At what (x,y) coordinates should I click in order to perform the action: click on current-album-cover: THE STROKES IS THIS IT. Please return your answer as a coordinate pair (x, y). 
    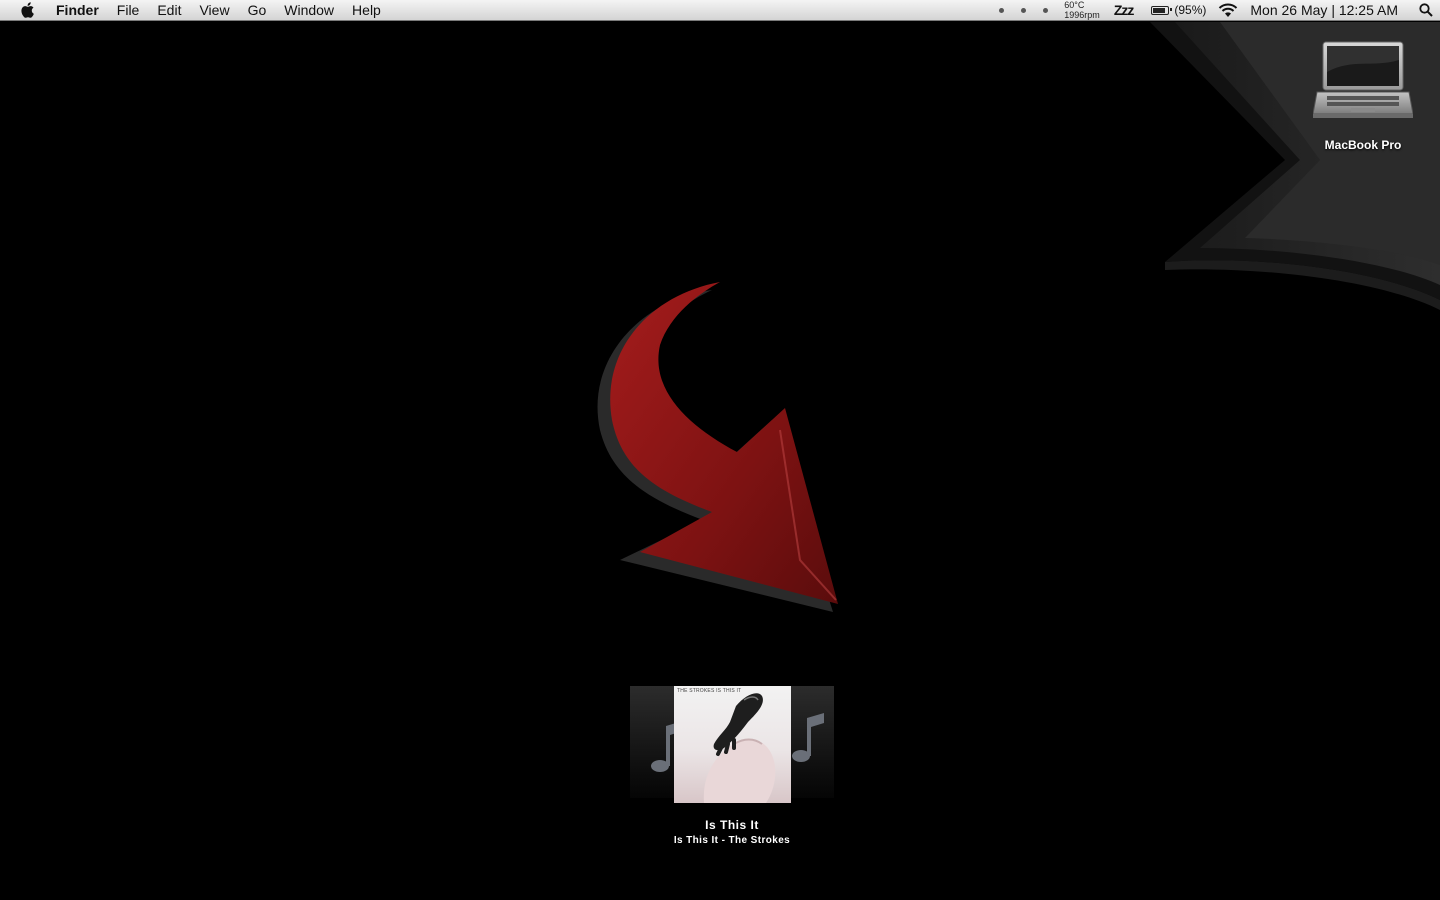
    Looking at the image, I should click on (732, 744).